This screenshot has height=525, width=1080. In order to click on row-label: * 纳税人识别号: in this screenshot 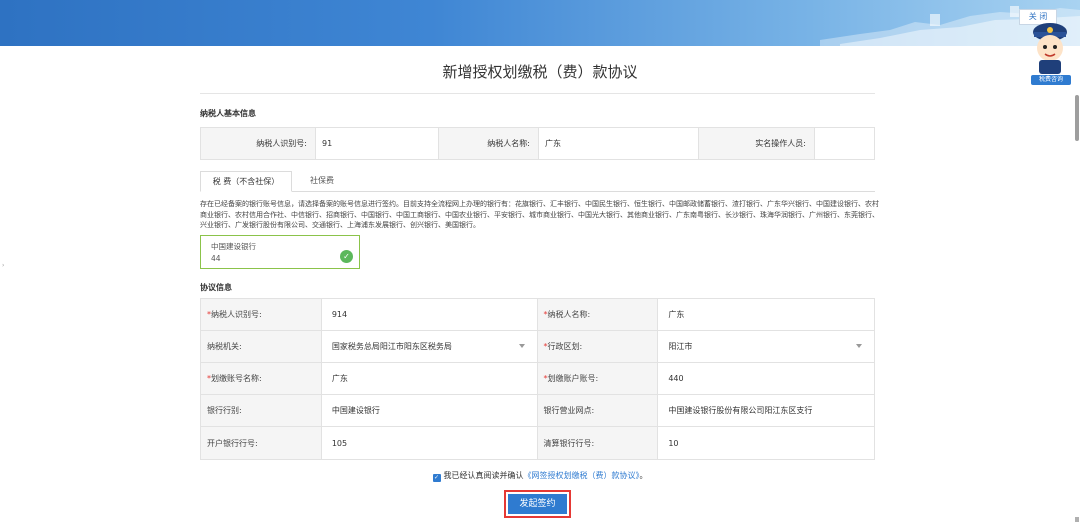, I will do `click(261, 314)`.